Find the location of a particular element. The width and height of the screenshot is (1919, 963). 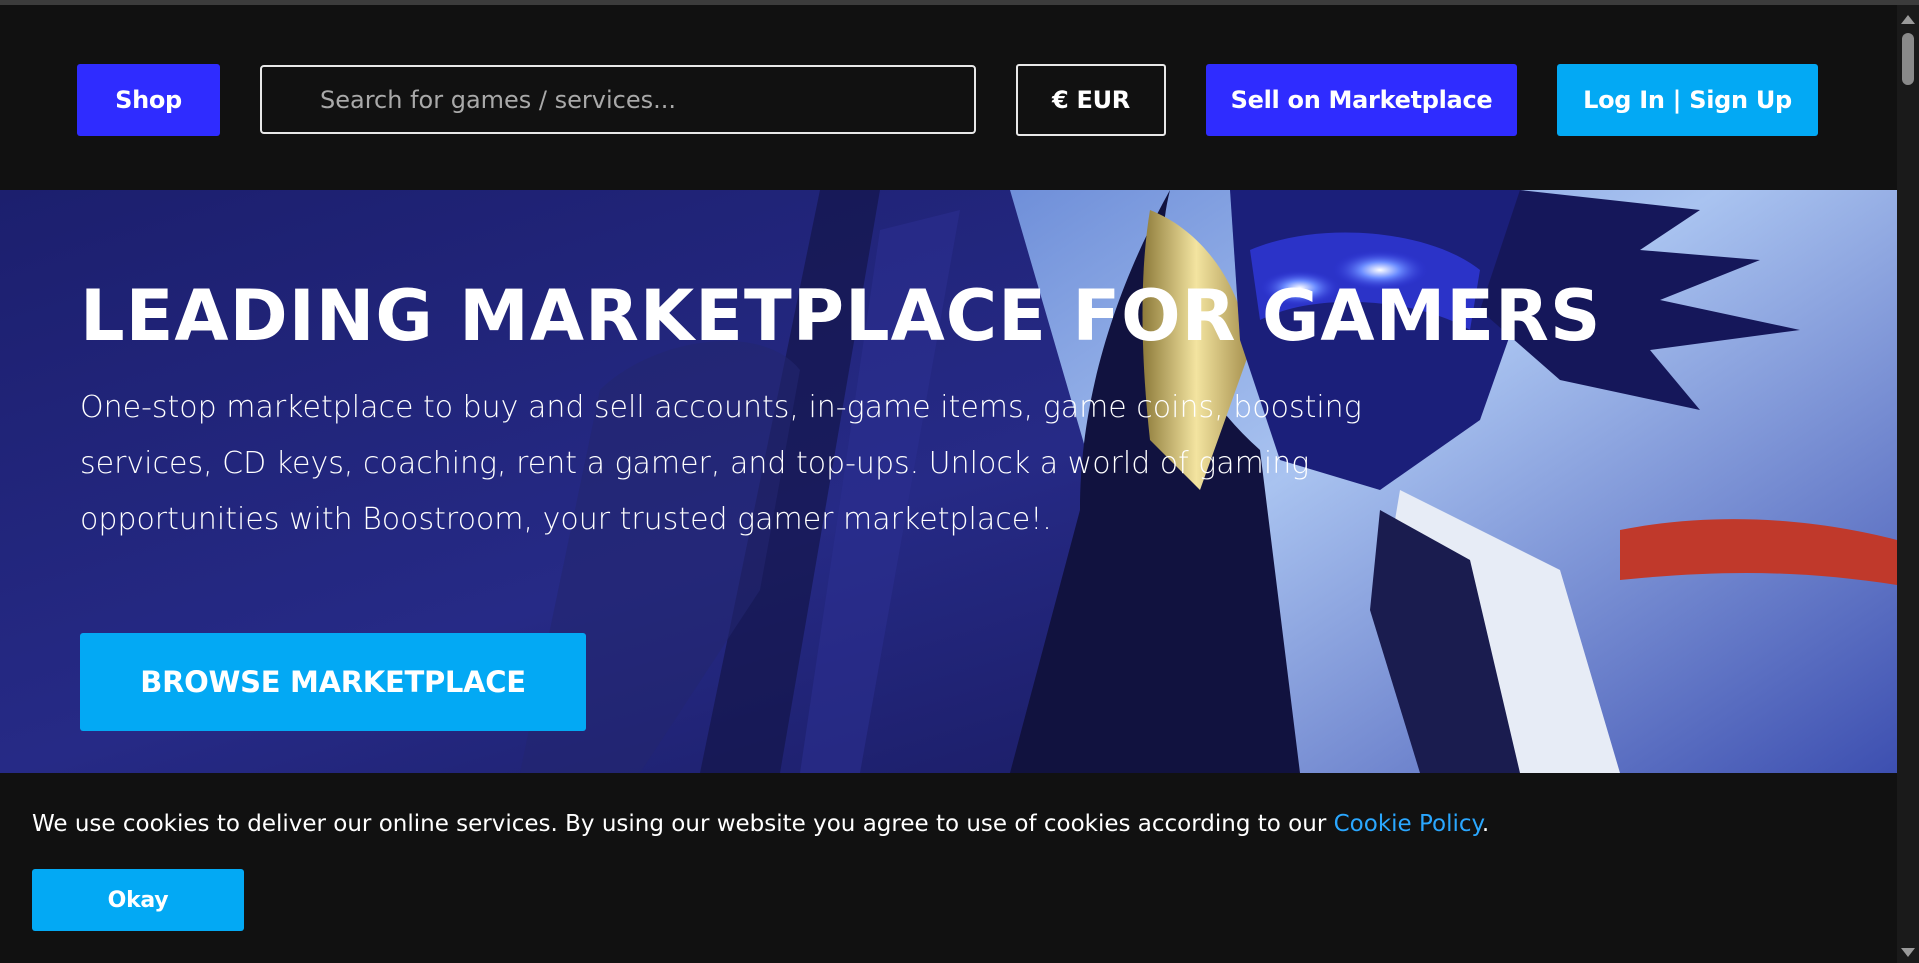

scroll-down-arrow-icon is located at coordinates (1908, 952).